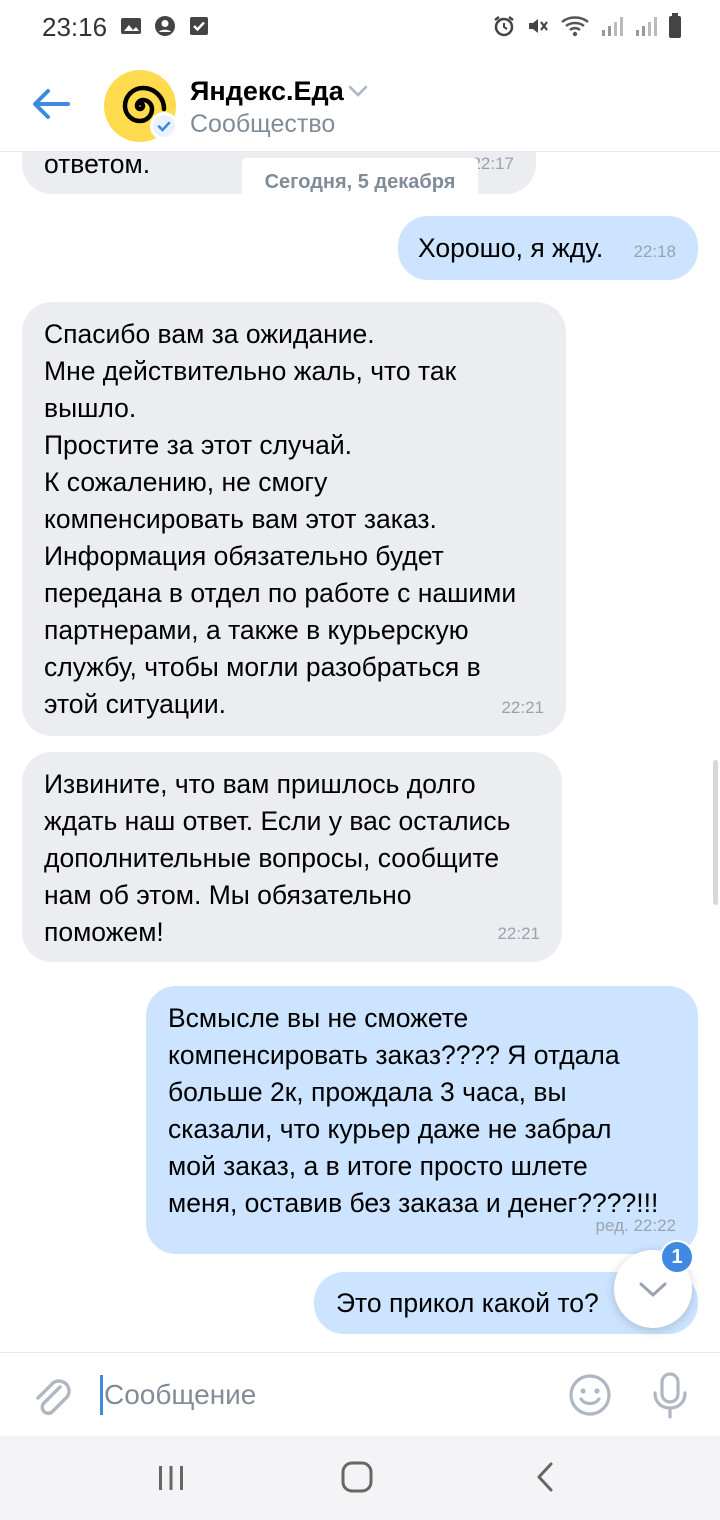  What do you see at coordinates (358, 91) in the screenshot?
I see `chevron-down-icon` at bounding box center [358, 91].